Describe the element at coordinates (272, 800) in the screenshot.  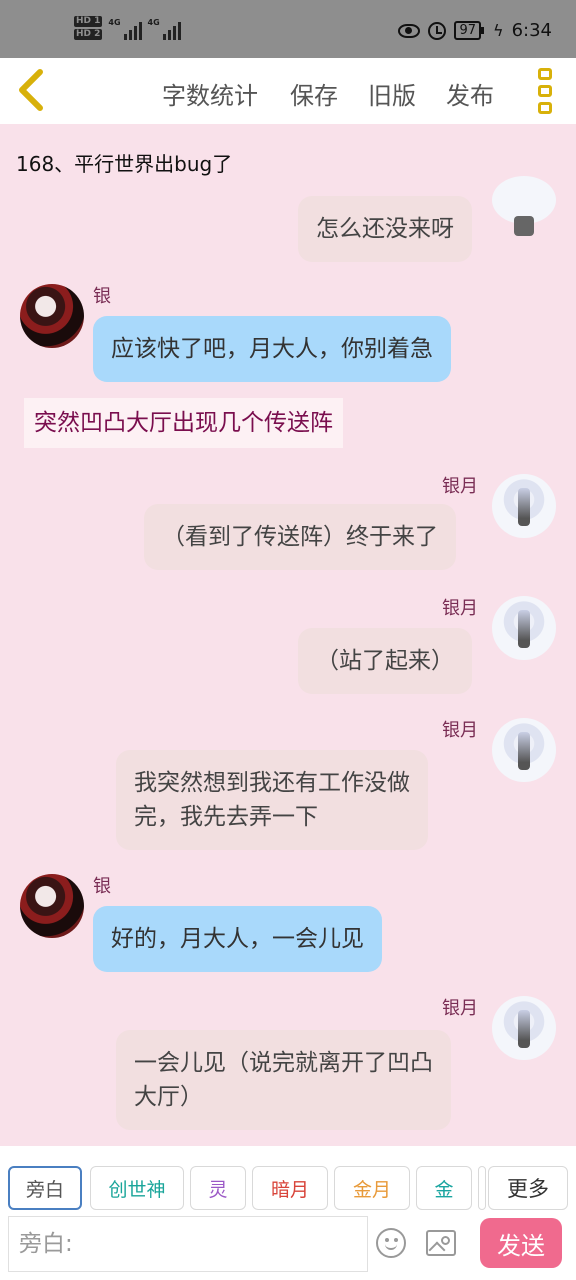
I see `message-bubble: 我突然想到我还有工作没做 完，我先去弄一下` at that location.